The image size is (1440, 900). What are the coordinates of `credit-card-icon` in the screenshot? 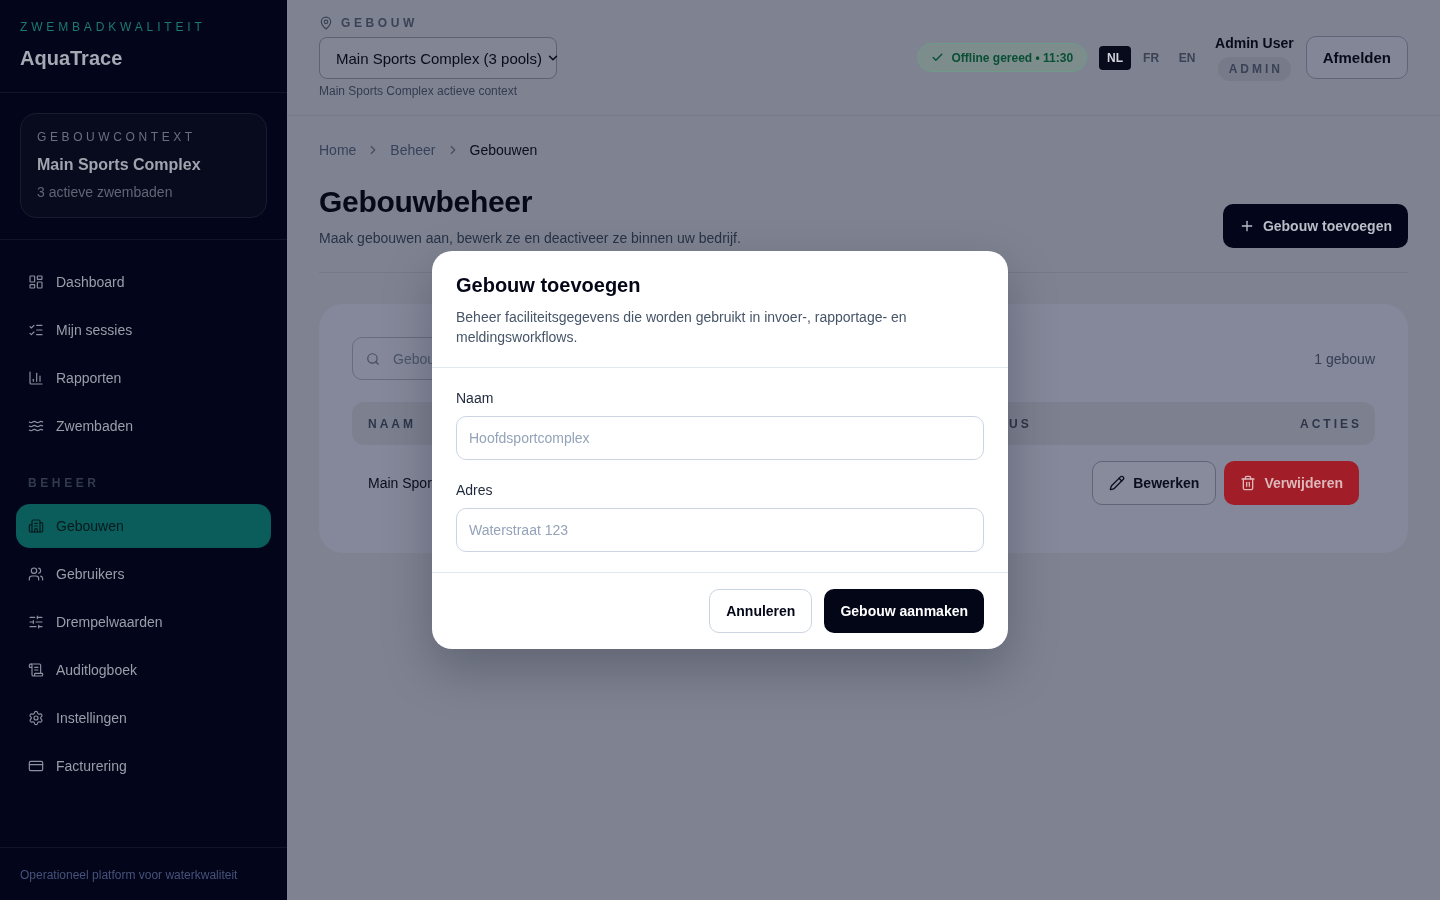 It's located at (36, 766).